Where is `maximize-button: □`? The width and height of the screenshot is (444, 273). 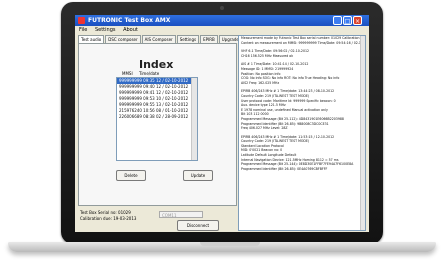
maximize-button: □ is located at coordinates (347, 20).